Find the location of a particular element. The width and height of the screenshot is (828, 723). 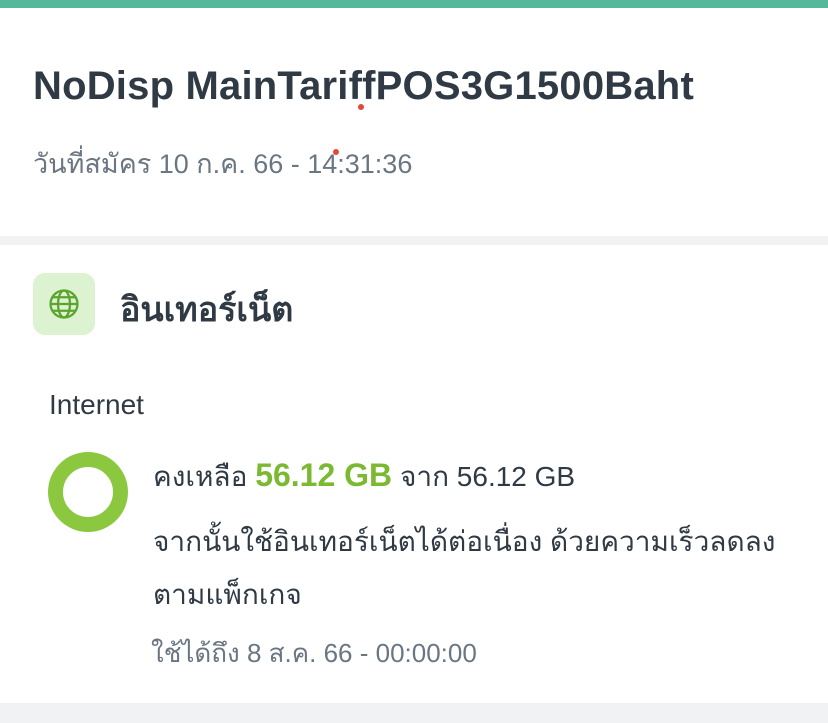

internet-icon-tile is located at coordinates (64, 304).